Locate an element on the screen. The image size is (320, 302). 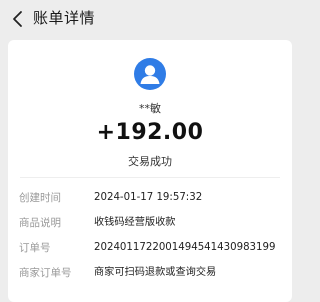
detail-value: 2024011722001494541430983199 is located at coordinates (185, 247).